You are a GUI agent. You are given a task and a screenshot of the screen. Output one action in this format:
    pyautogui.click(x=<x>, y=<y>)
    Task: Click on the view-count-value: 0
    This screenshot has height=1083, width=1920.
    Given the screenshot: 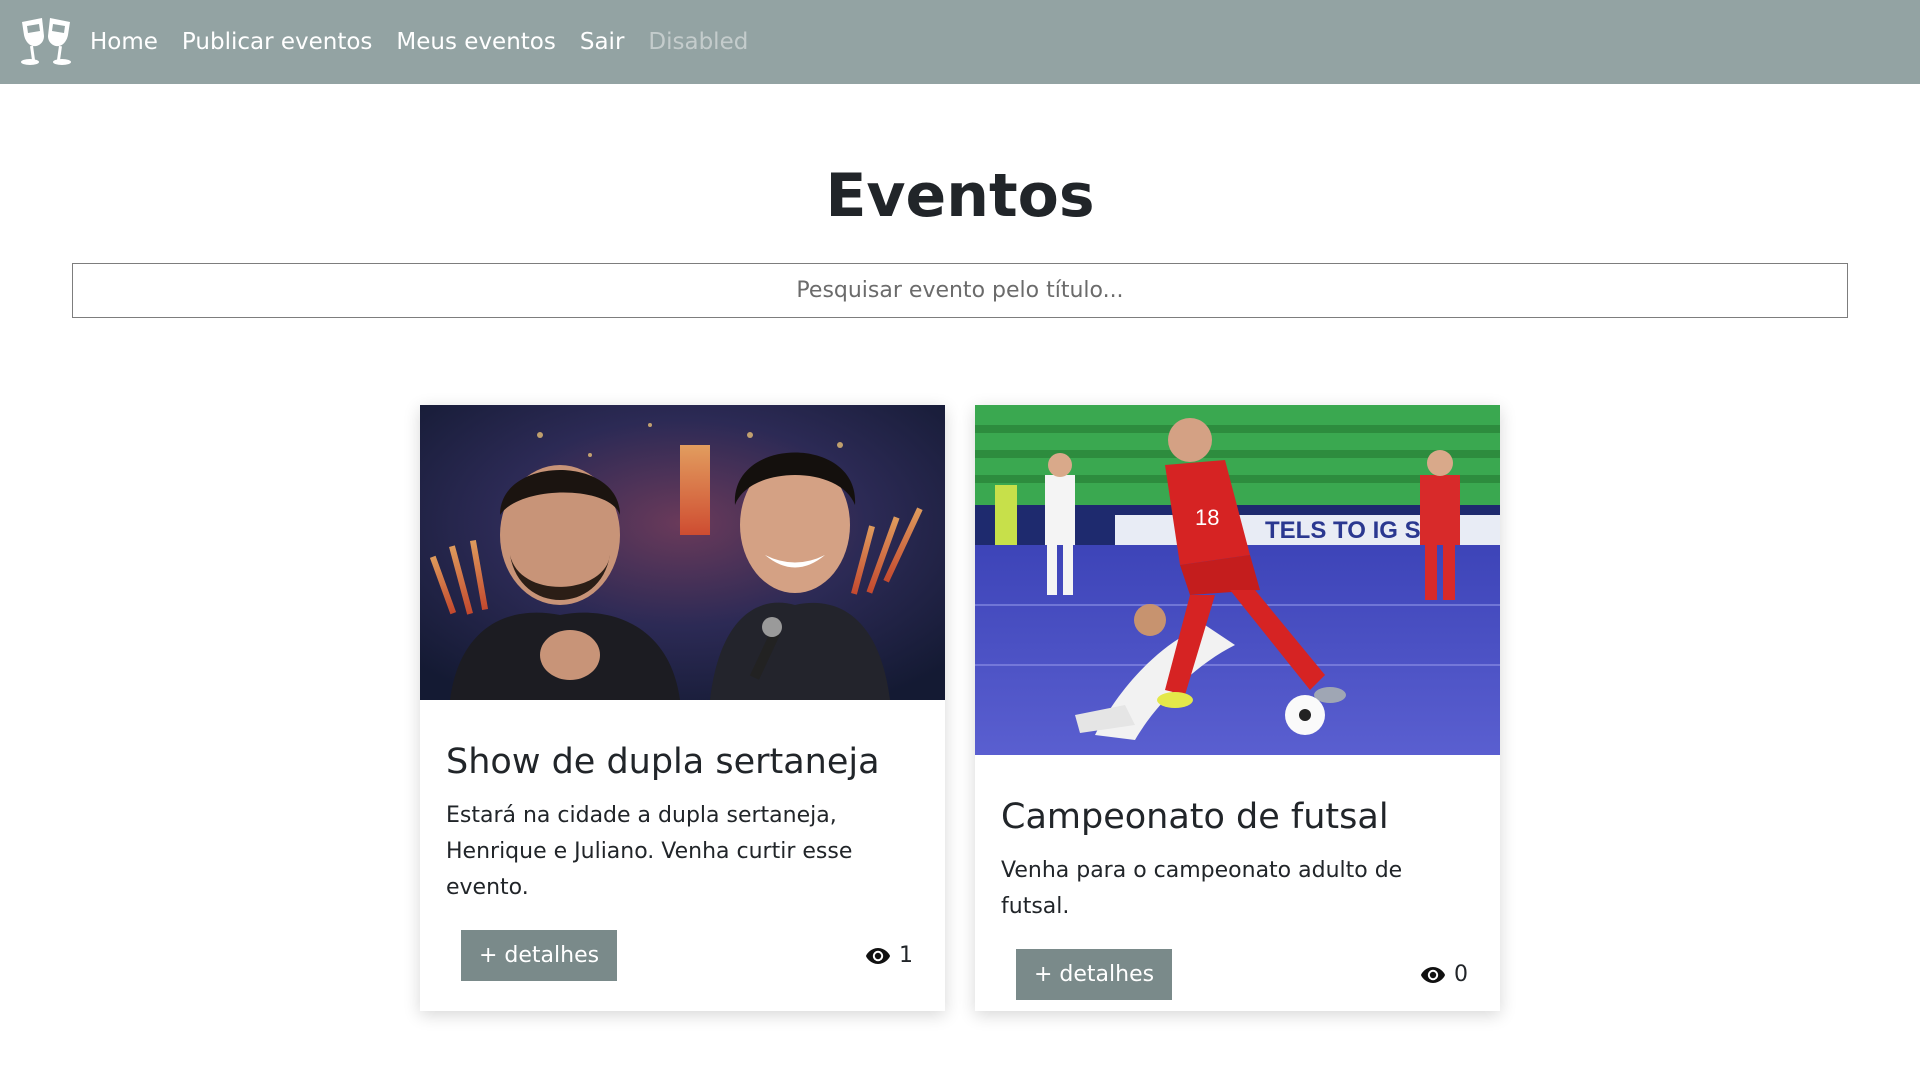 What is the action you would take?
    pyautogui.click(x=1461, y=974)
    